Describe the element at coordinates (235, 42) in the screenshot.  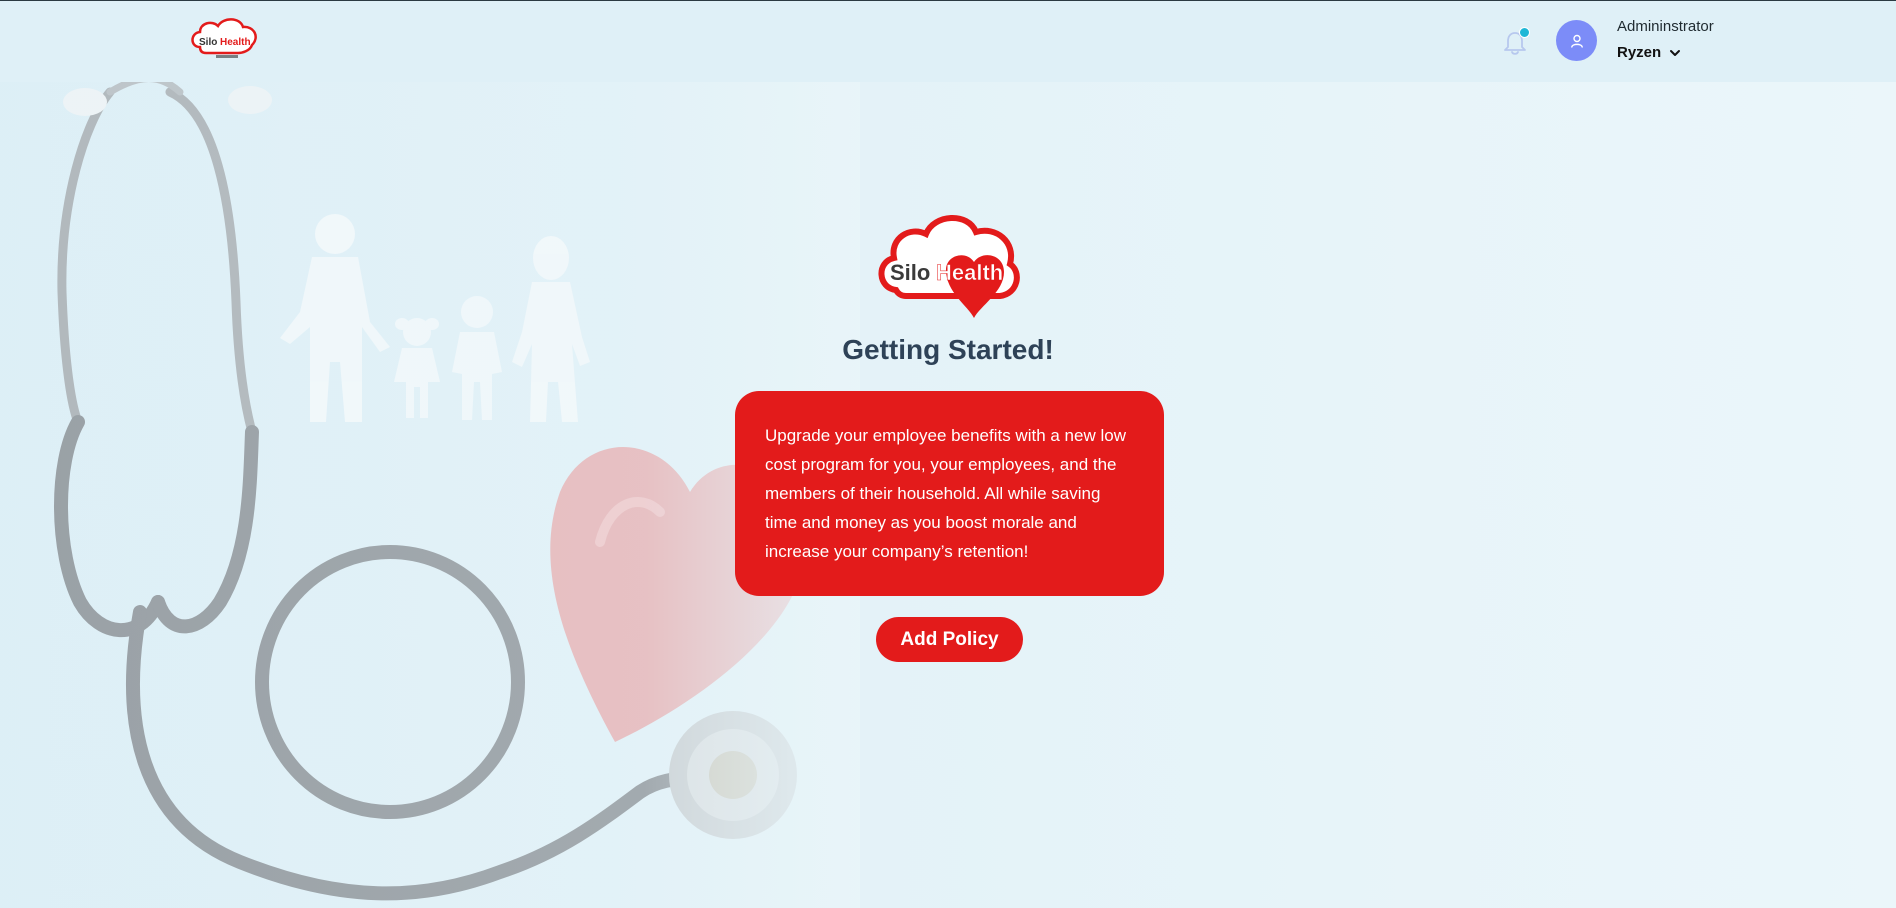
I see `brand-logo-text-accent: Health` at that location.